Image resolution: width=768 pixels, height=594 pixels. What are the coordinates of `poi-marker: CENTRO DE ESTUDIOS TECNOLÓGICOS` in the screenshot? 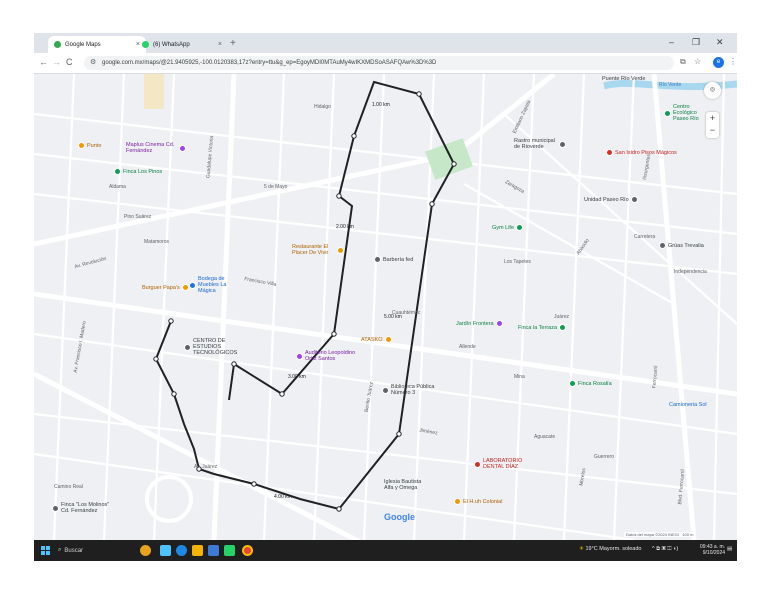 It's located at (219, 347).